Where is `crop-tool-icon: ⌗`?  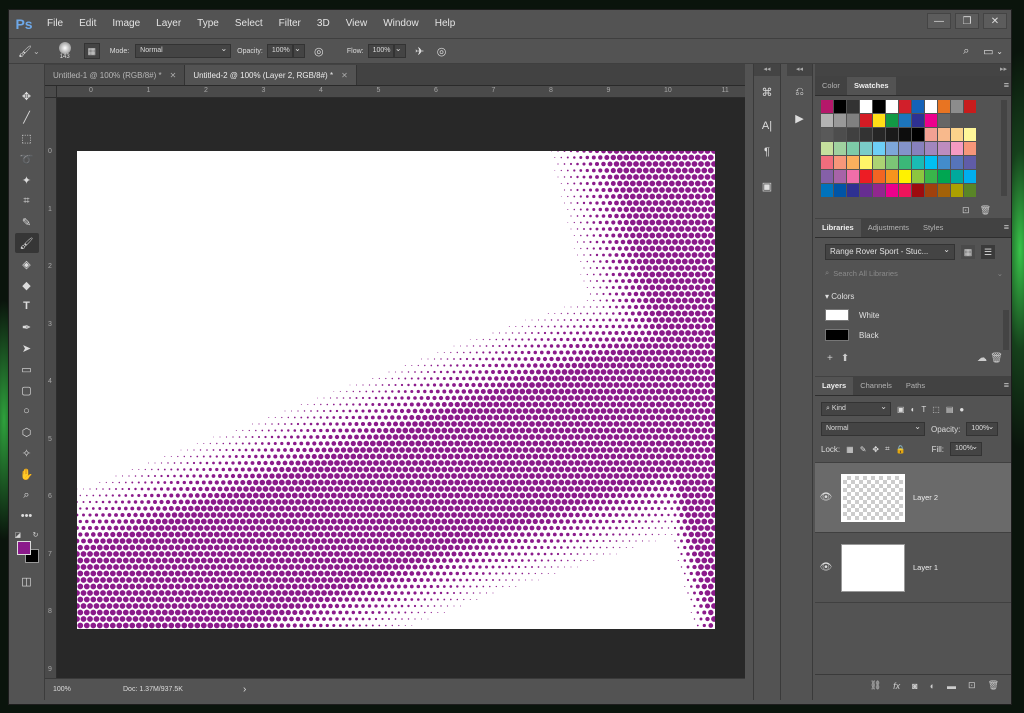 crop-tool-icon: ⌗ is located at coordinates (27, 201).